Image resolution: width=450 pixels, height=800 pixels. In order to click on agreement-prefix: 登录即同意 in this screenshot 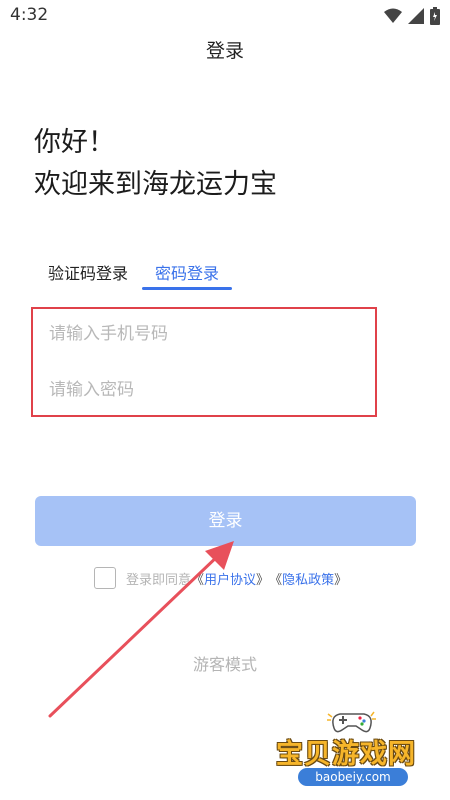, I will do `click(159, 580)`.